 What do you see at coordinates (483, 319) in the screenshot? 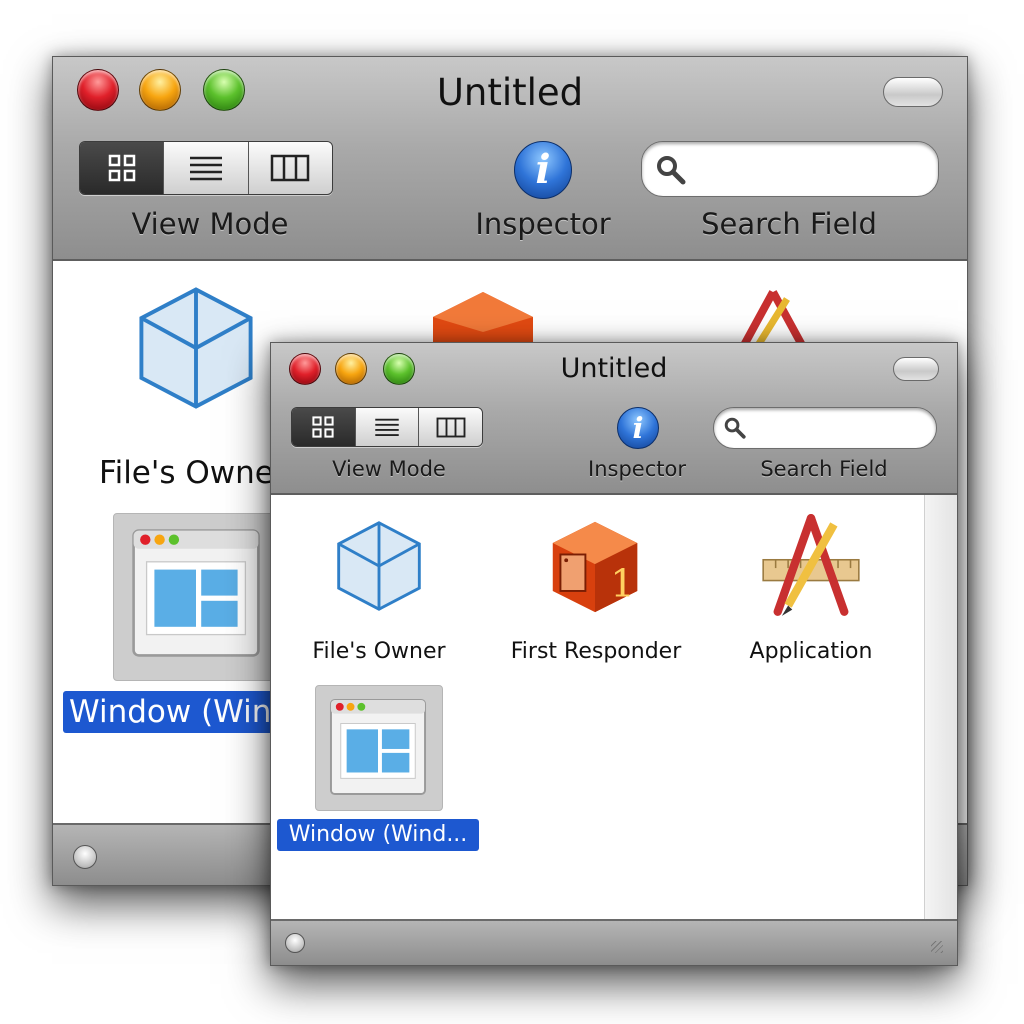
I see `first-responder-icon` at bounding box center [483, 319].